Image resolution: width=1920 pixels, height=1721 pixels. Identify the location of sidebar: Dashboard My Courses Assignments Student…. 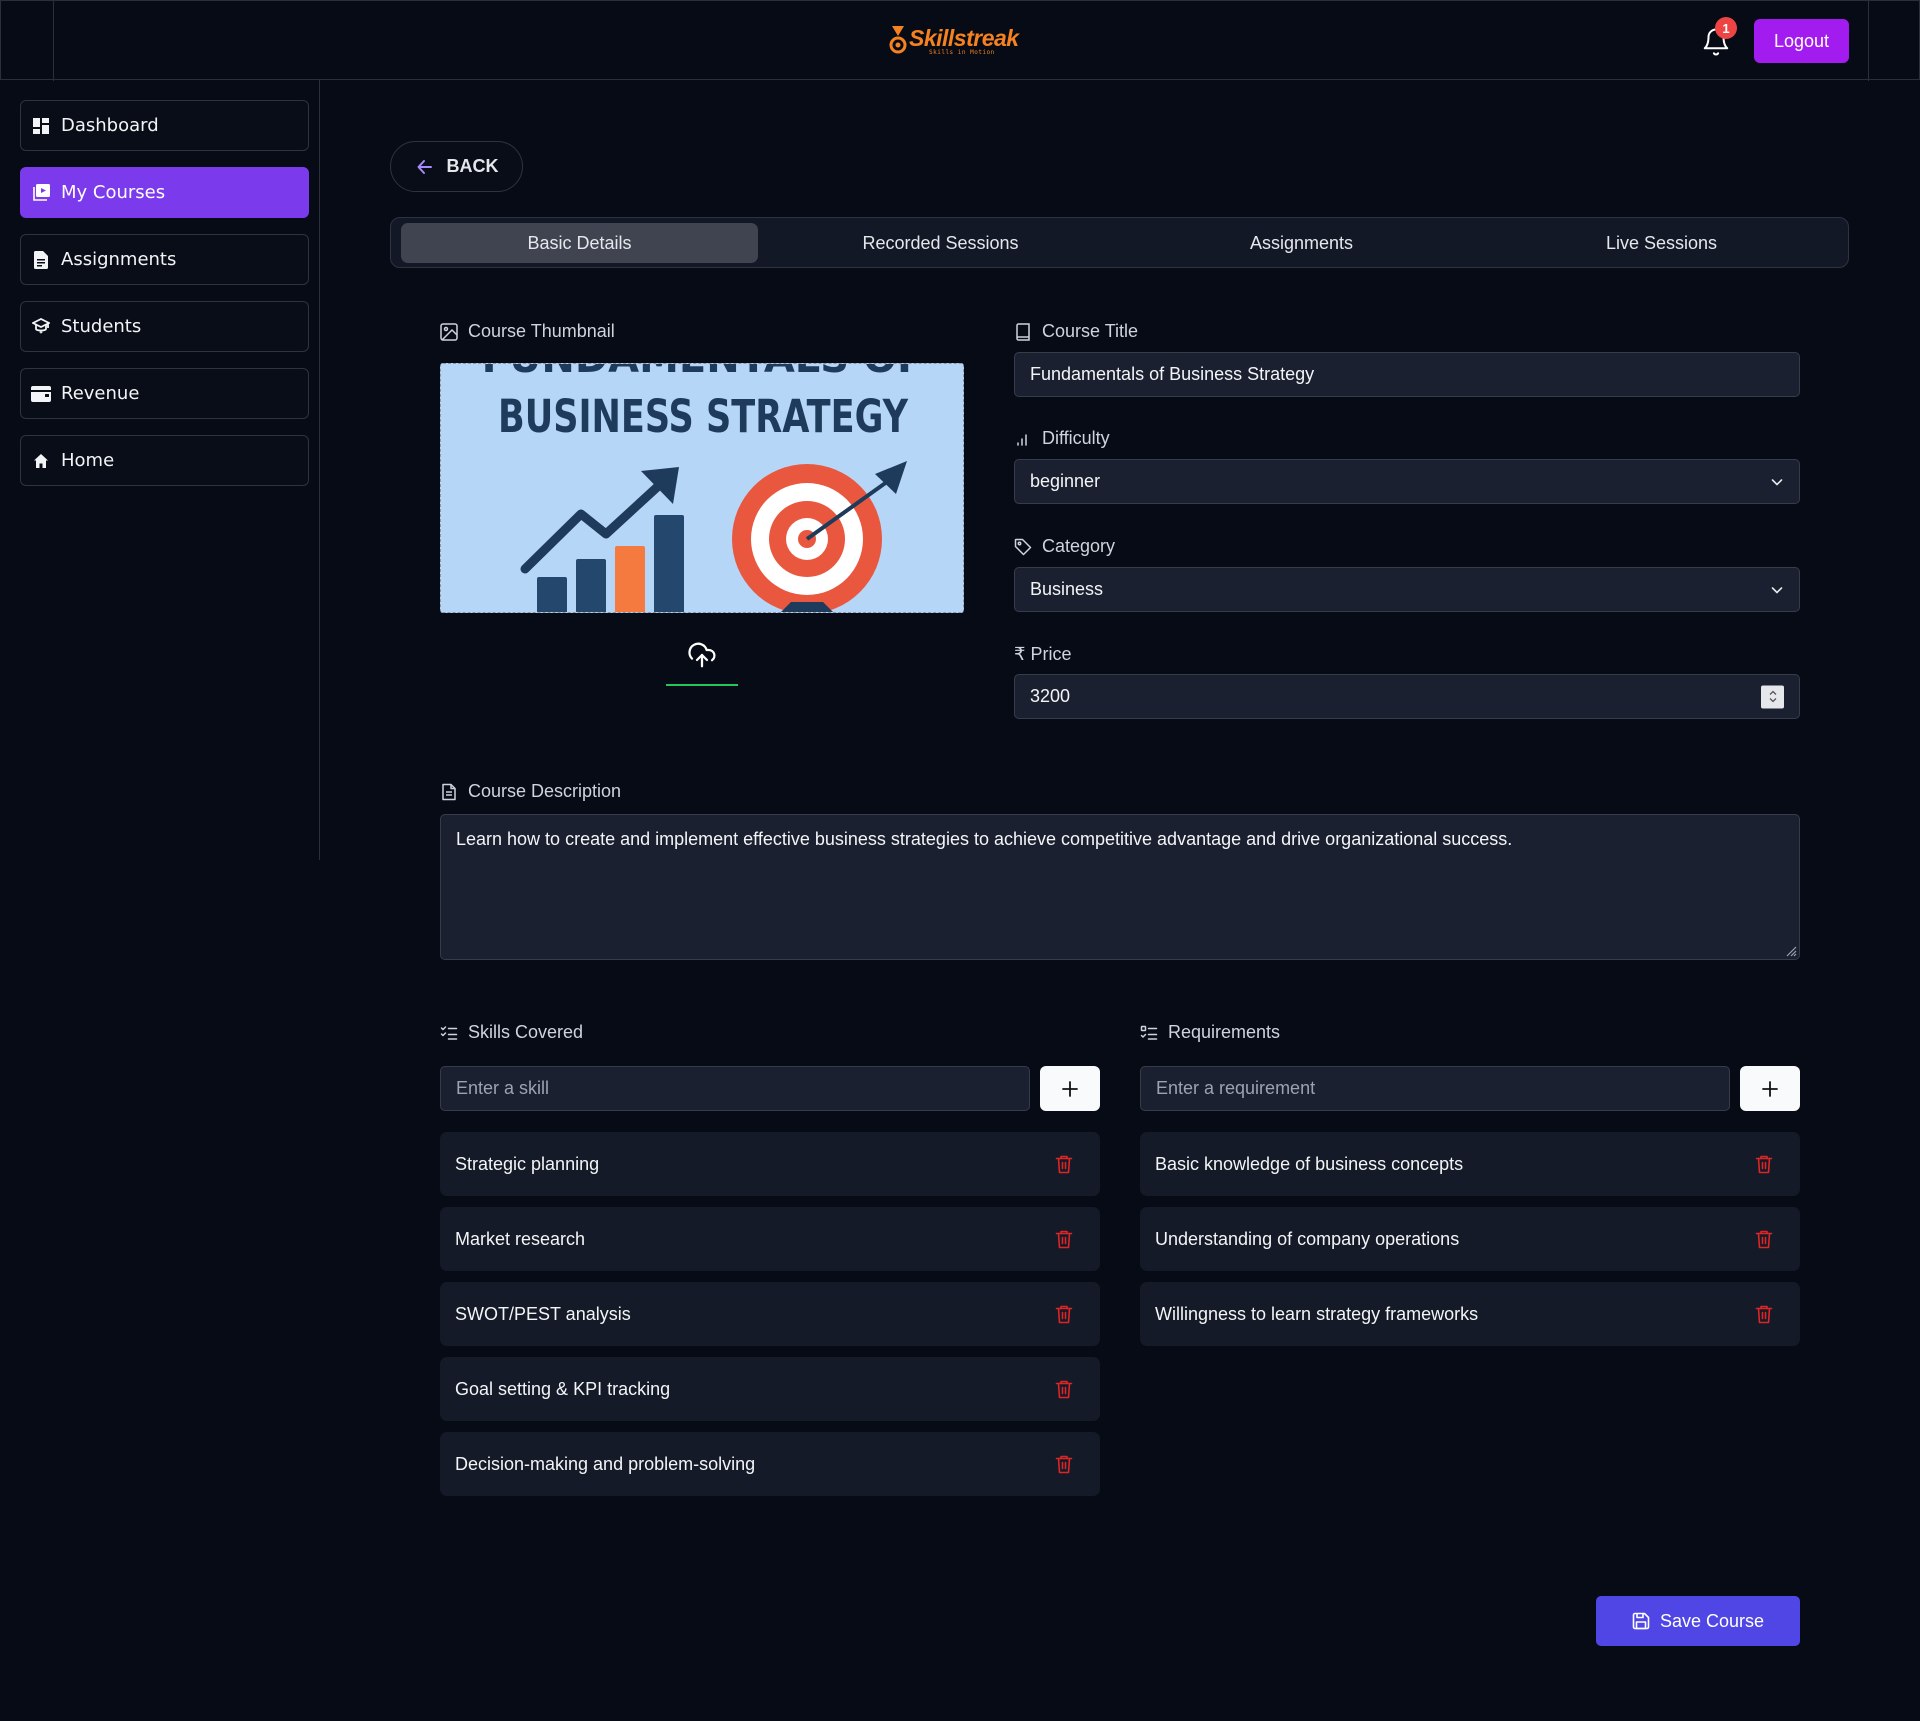
(160, 470).